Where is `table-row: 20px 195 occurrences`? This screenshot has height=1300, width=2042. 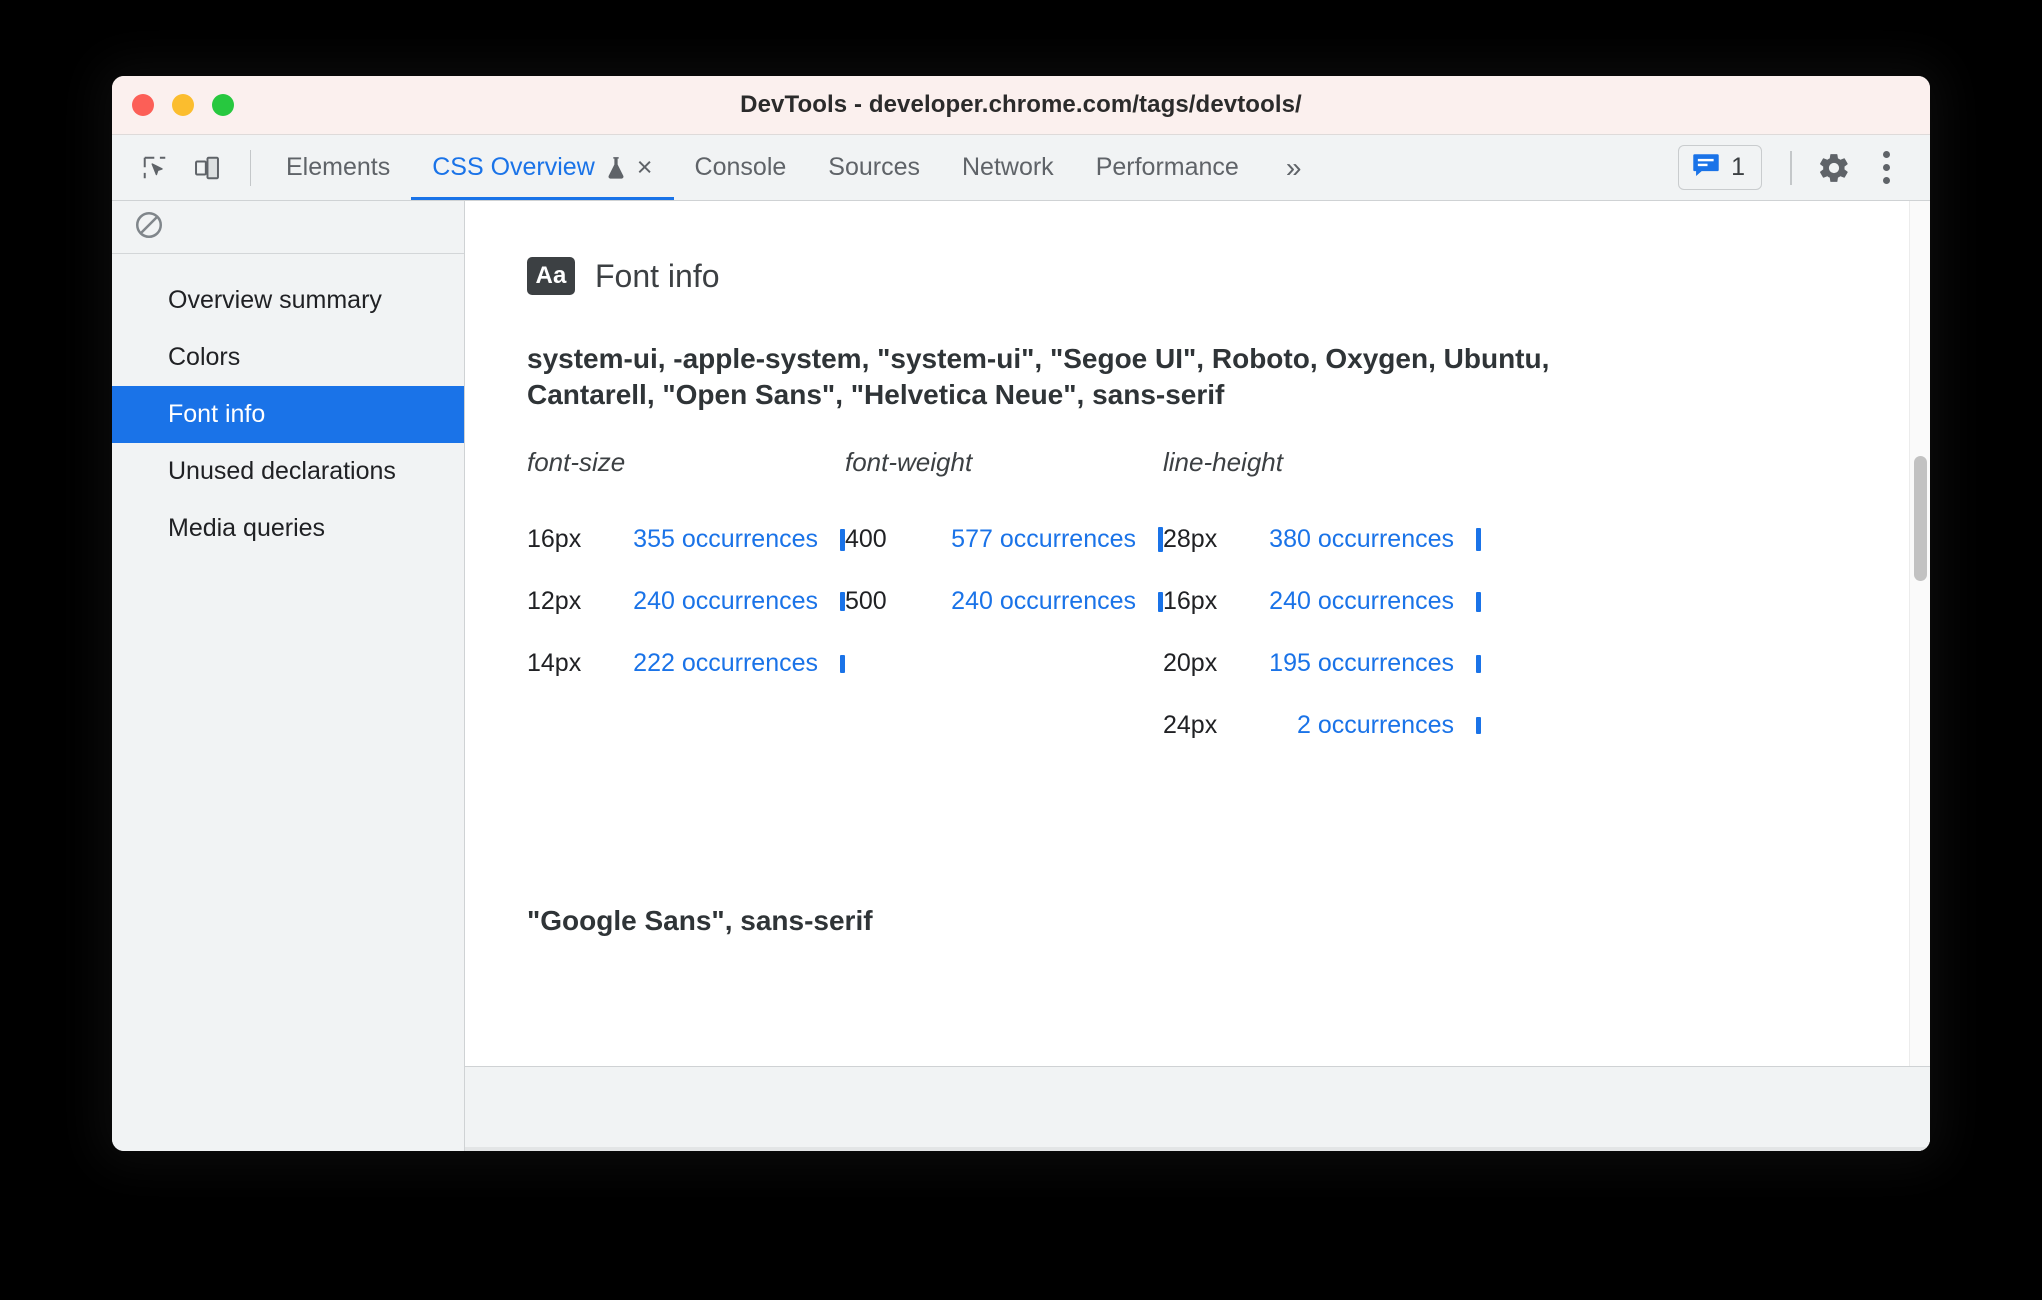
table-row: 20px 195 occurrences is located at coordinates (1322, 664).